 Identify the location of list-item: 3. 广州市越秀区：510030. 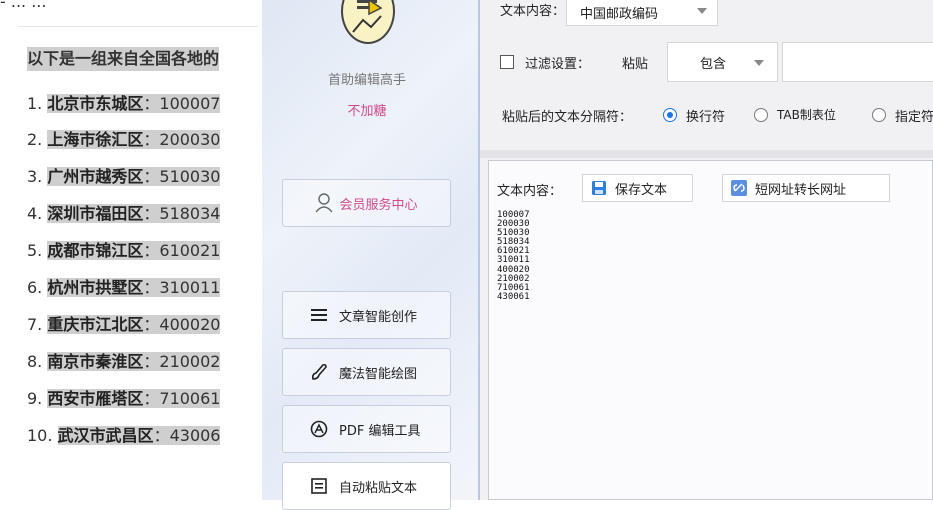
(124, 177).